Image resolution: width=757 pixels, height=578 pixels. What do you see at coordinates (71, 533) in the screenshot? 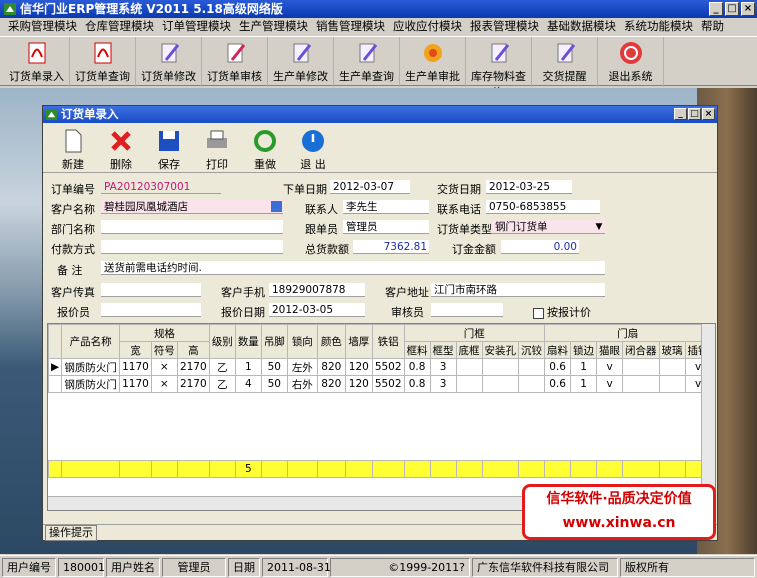
I see `ops-tip-tab: 操作提示` at bounding box center [71, 533].